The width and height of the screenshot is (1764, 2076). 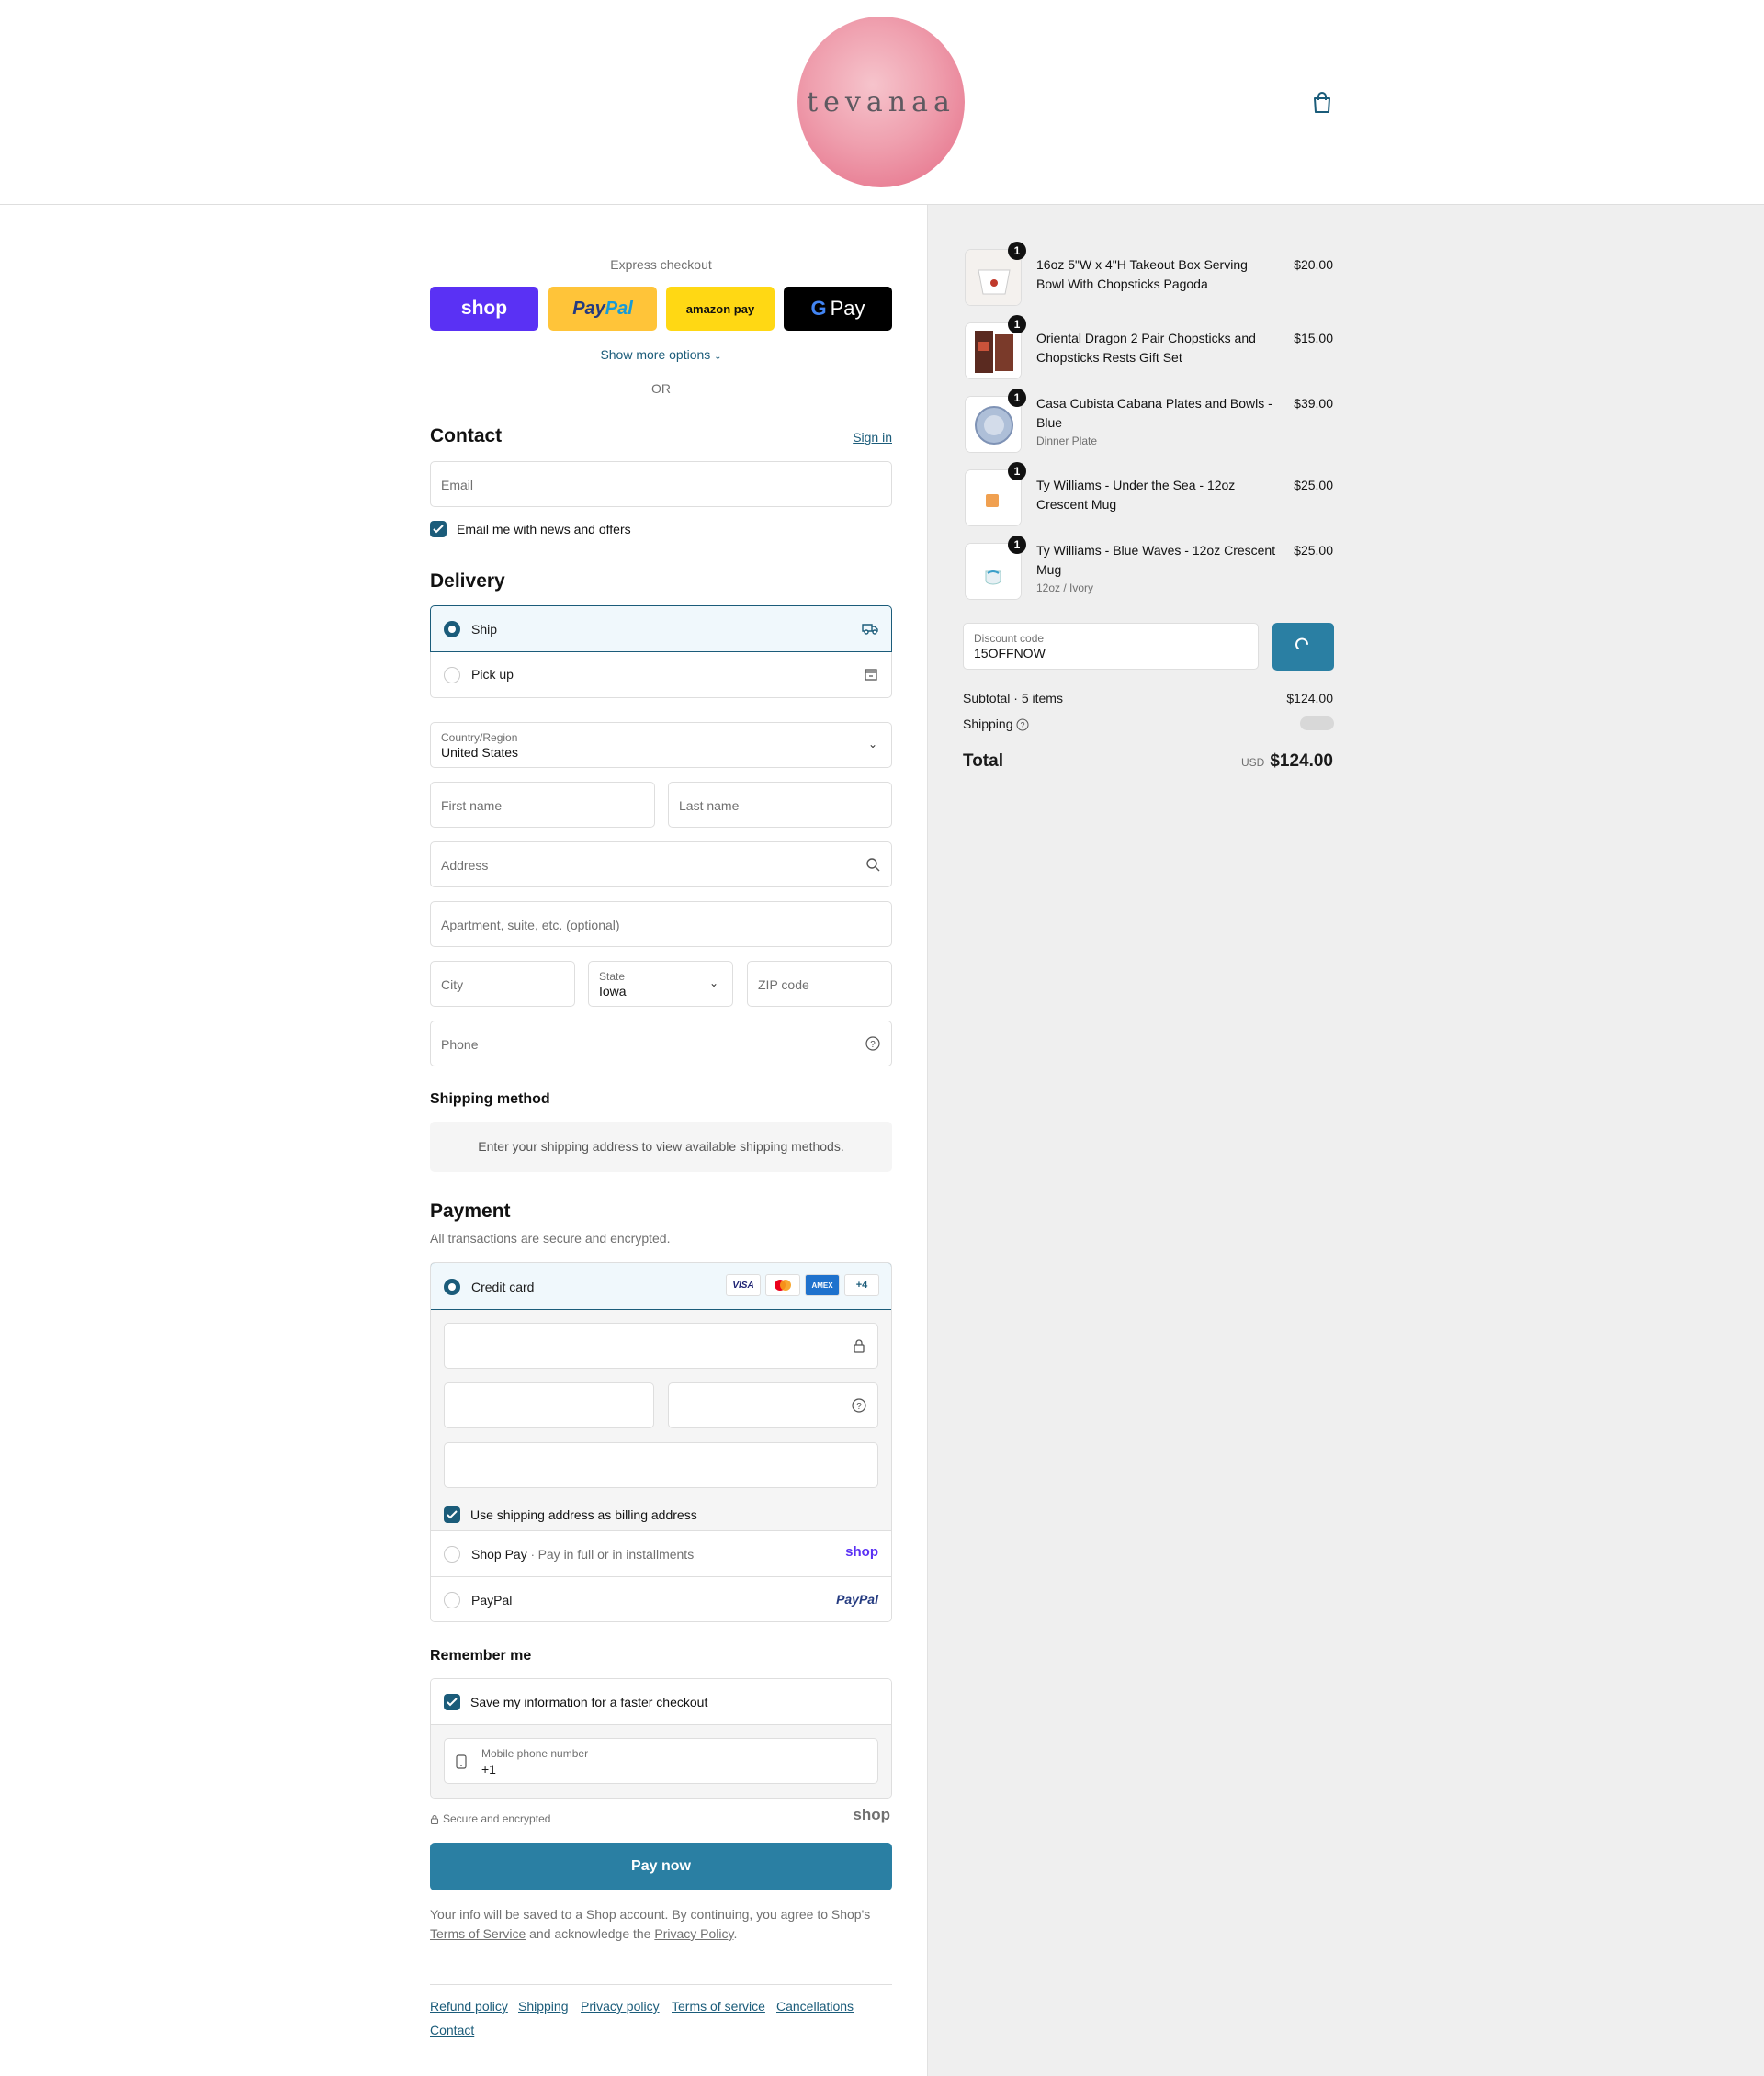 What do you see at coordinates (661, 628) in the screenshot?
I see `ship-option: Ship` at bounding box center [661, 628].